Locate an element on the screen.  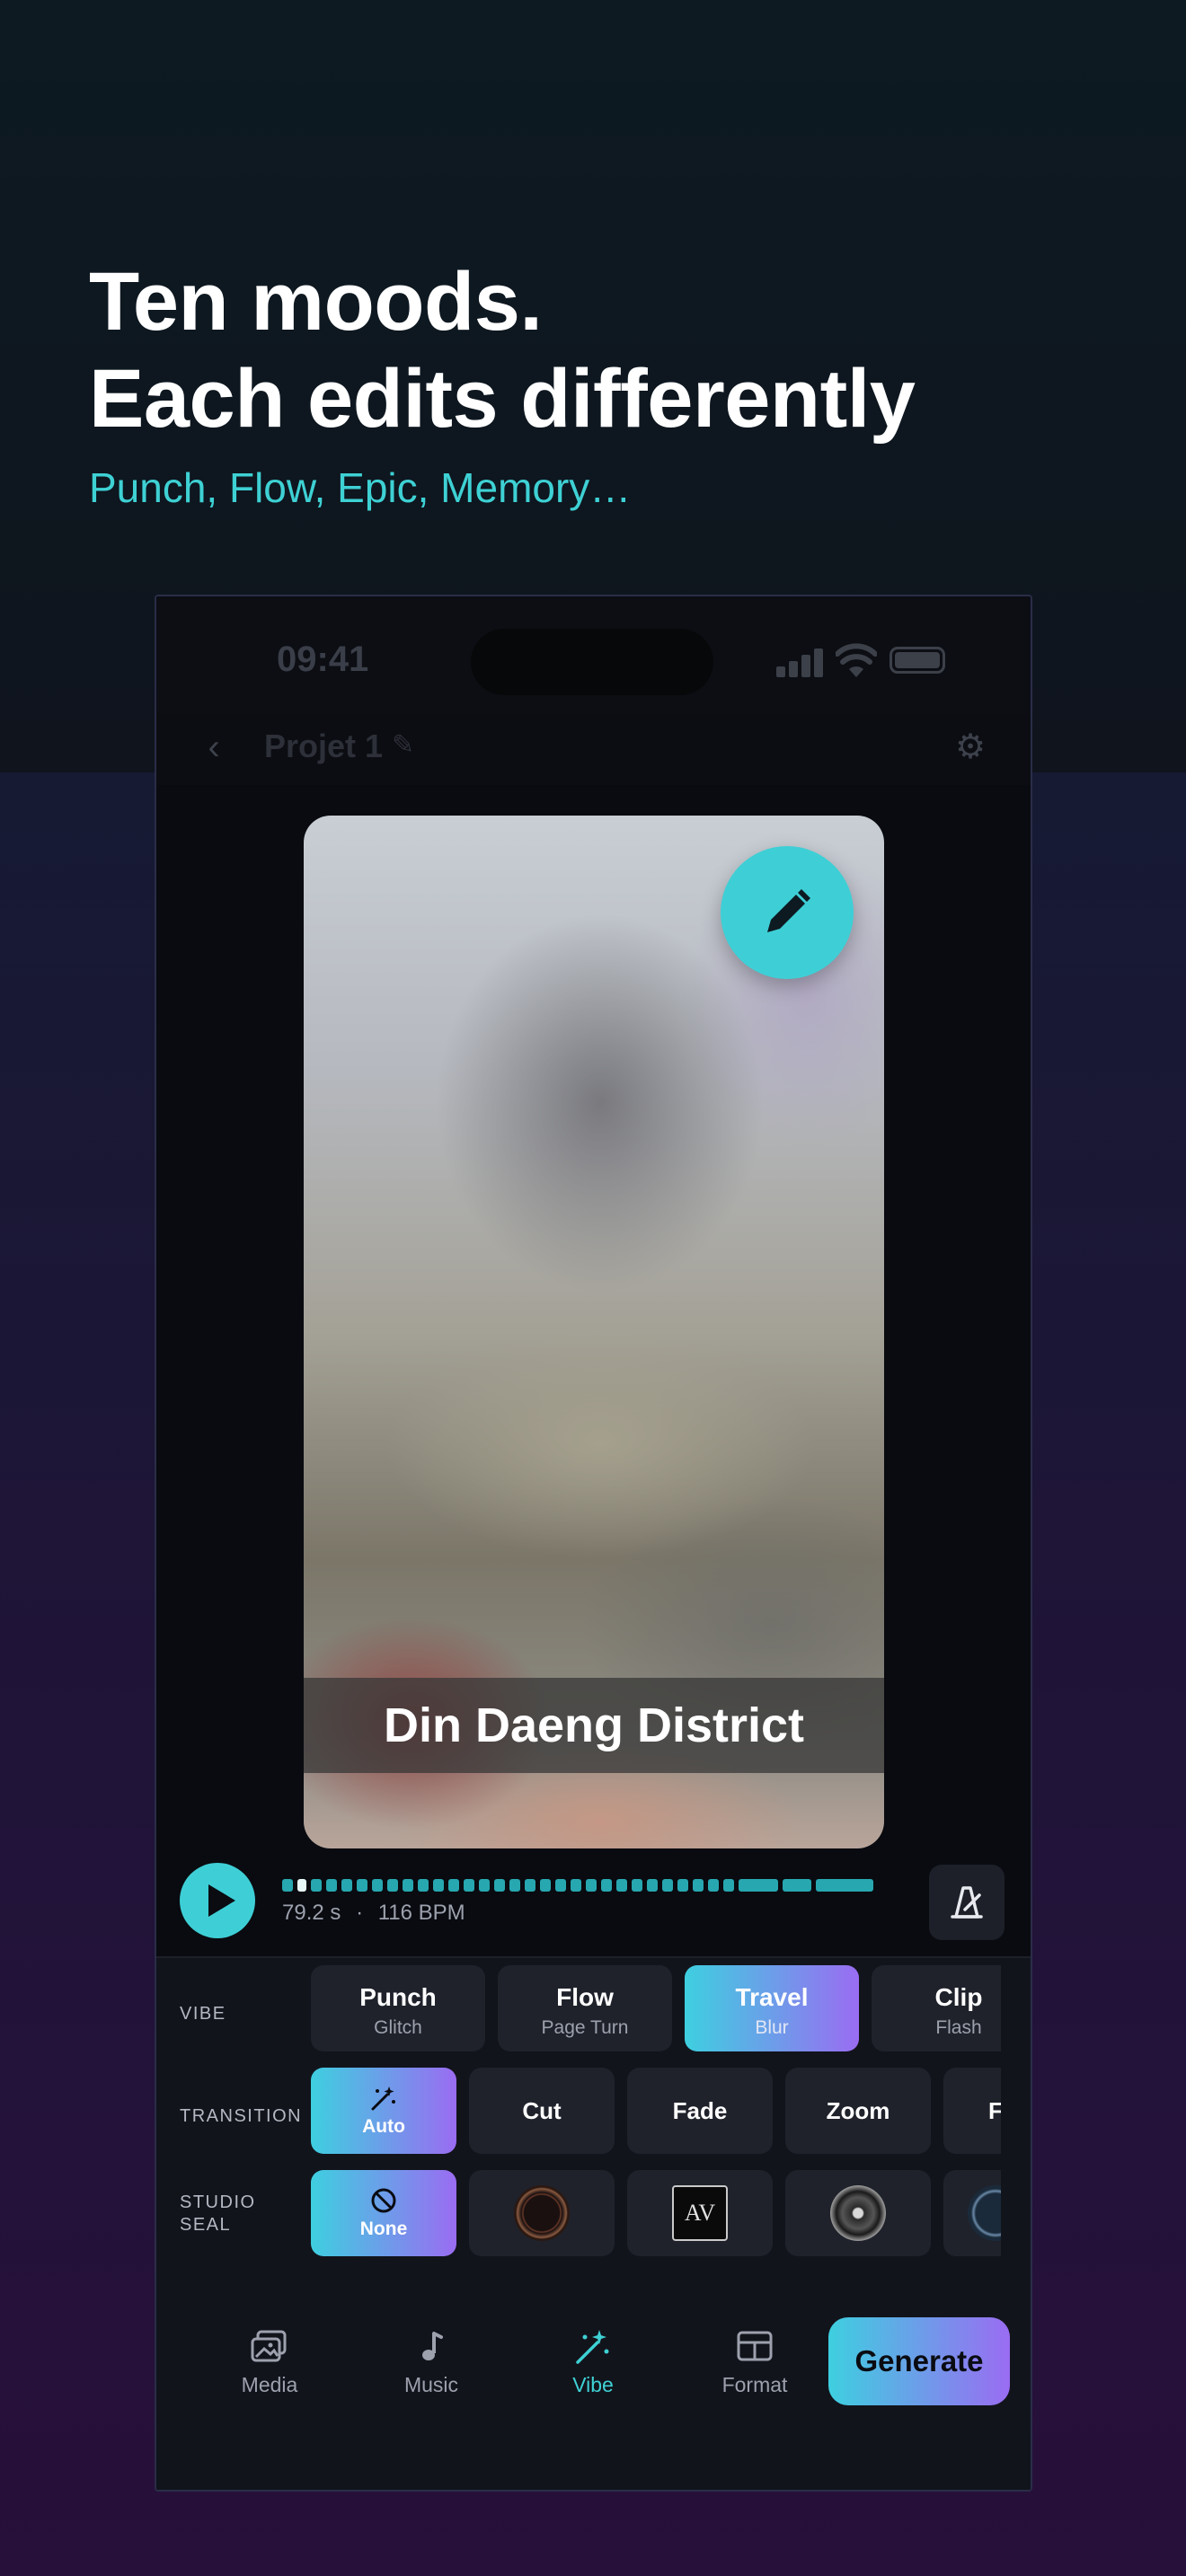
seal-option-ring is located at coordinates (542, 2213).